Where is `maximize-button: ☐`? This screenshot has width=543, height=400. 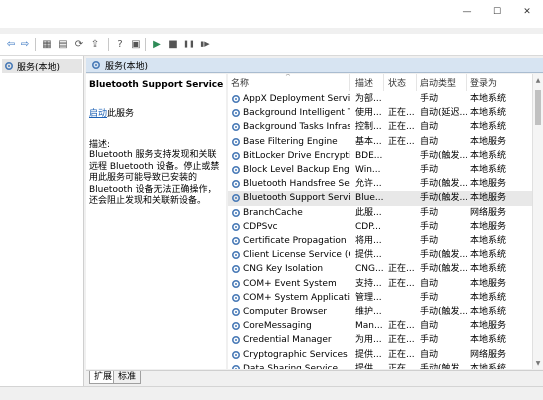 maximize-button: ☐ is located at coordinates (497, 12).